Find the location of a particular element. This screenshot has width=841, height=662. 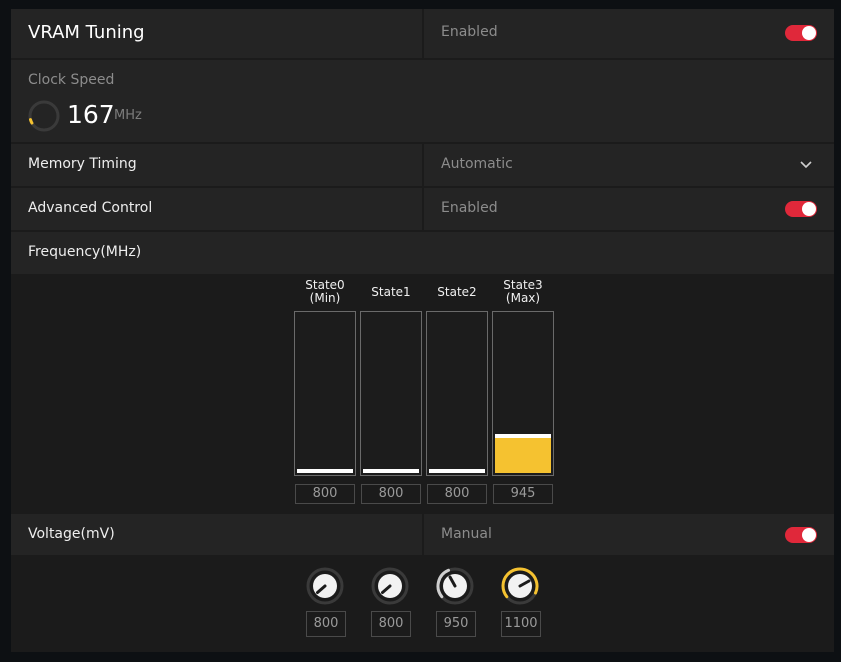

page-title: VRAM Tuning is located at coordinates (86, 32).